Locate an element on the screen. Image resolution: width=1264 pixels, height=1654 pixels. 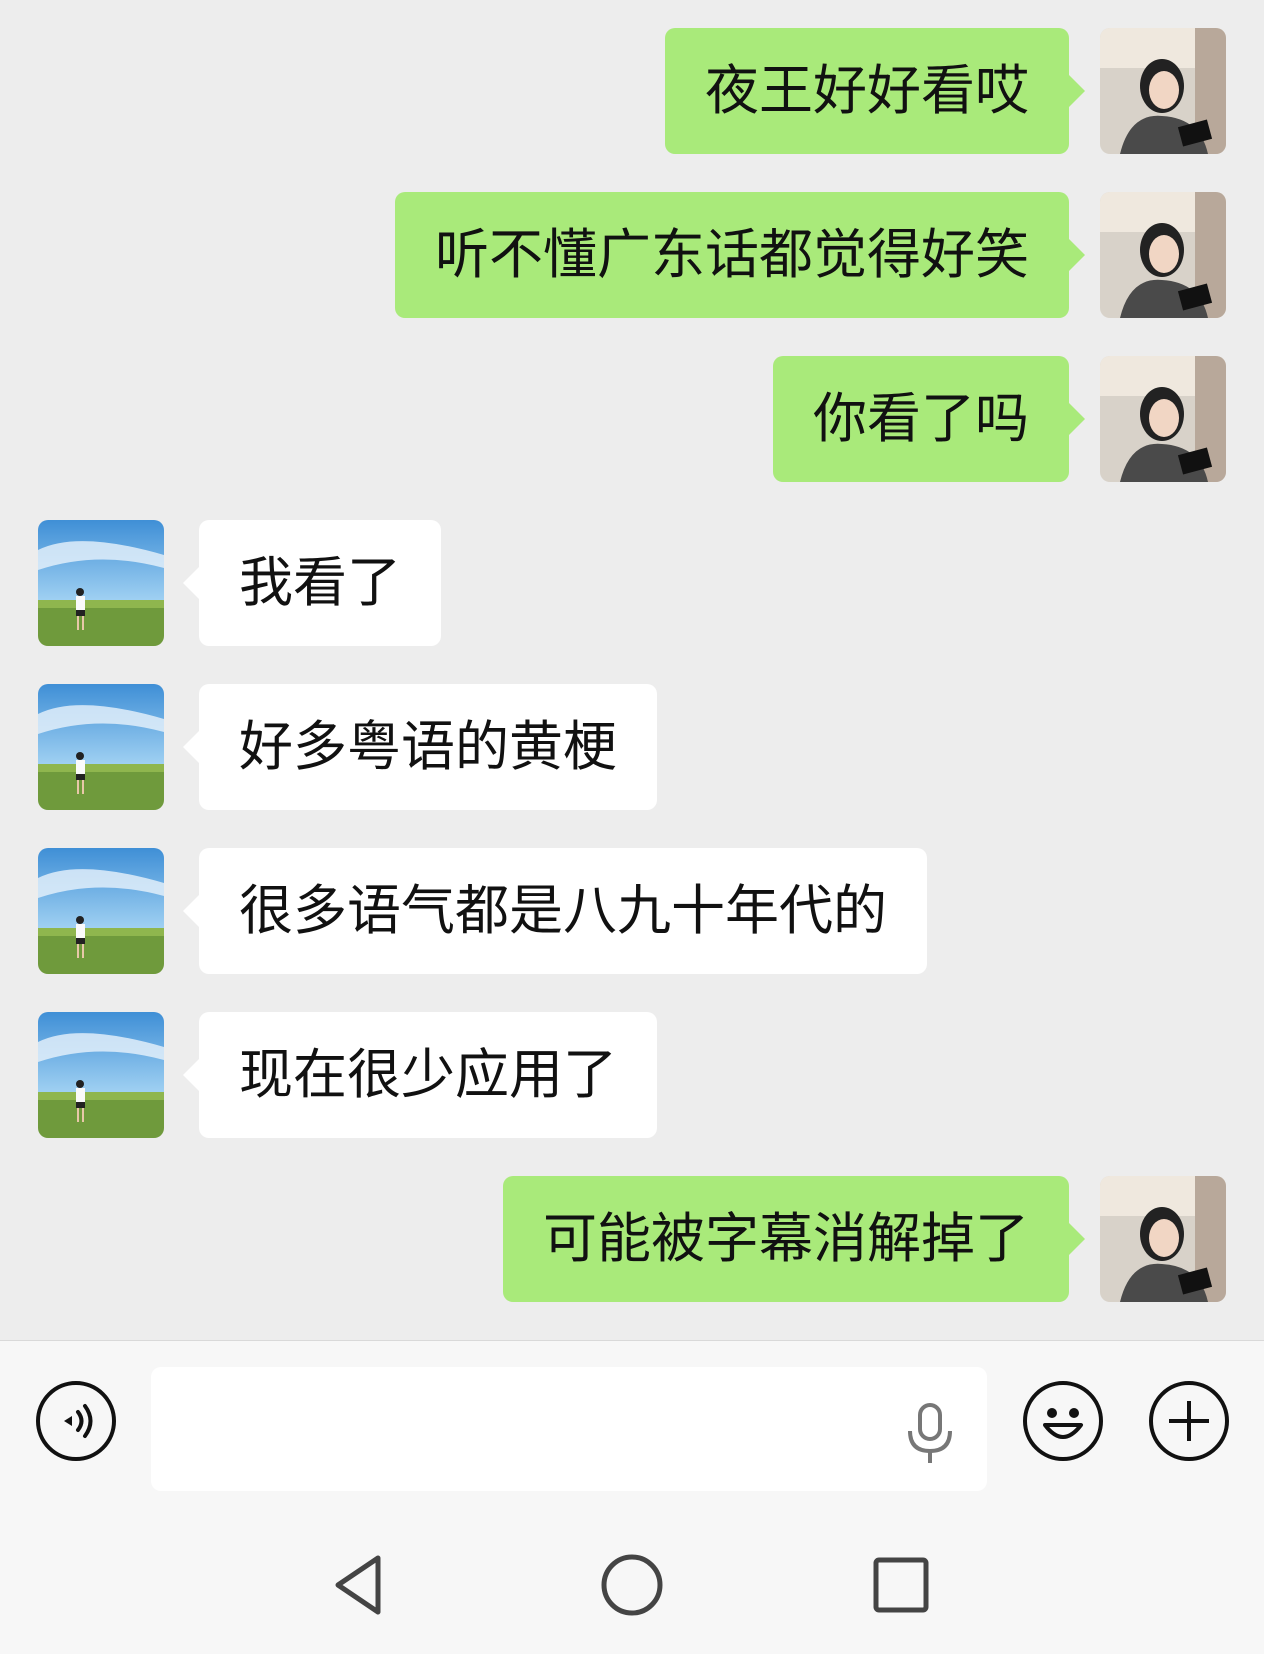
message-outgoing: 听不懂广东话都觉得好笑 is located at coordinates (632, 255).